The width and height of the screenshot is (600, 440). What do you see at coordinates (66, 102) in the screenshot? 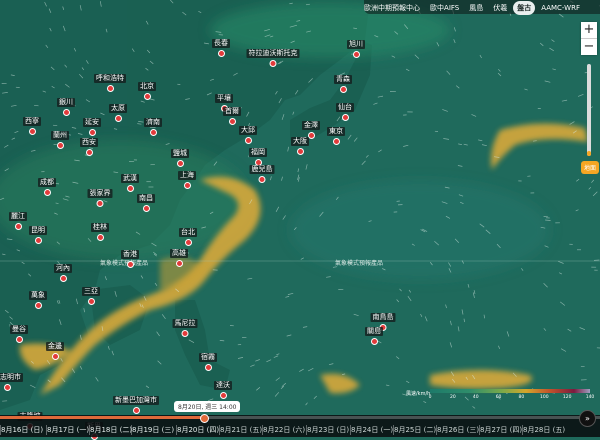
I see `city-marker: 銀川` at bounding box center [66, 102].